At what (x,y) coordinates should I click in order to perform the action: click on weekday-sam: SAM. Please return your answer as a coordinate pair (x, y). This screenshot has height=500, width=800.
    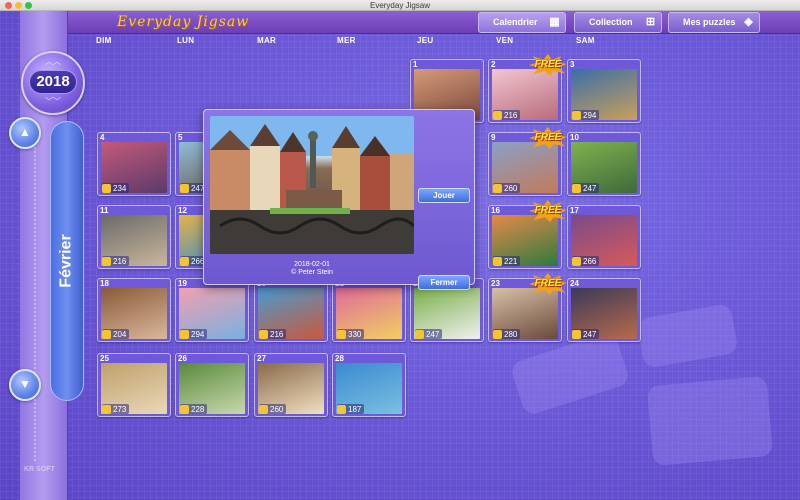
    Looking at the image, I should click on (585, 40).